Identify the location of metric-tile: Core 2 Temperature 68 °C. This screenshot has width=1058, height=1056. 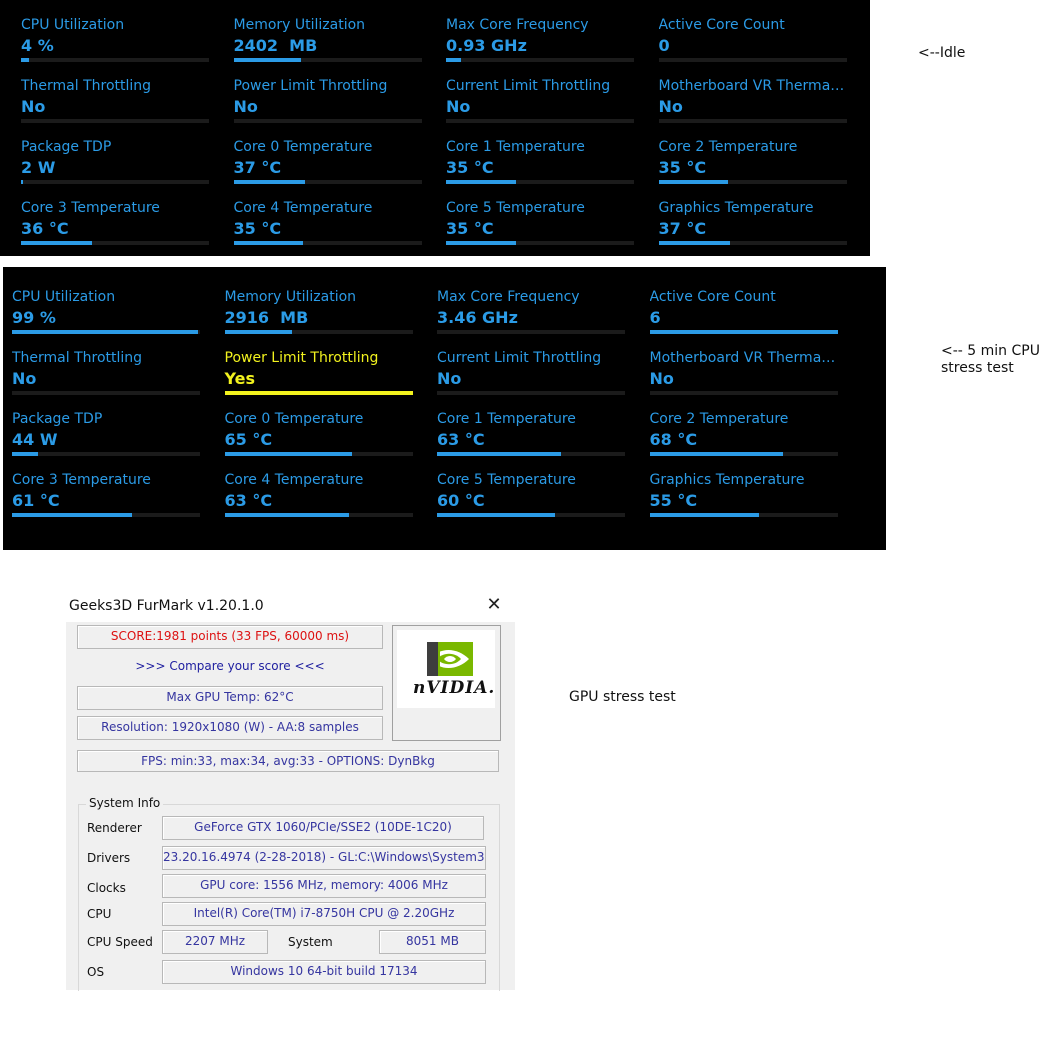
(743, 439).